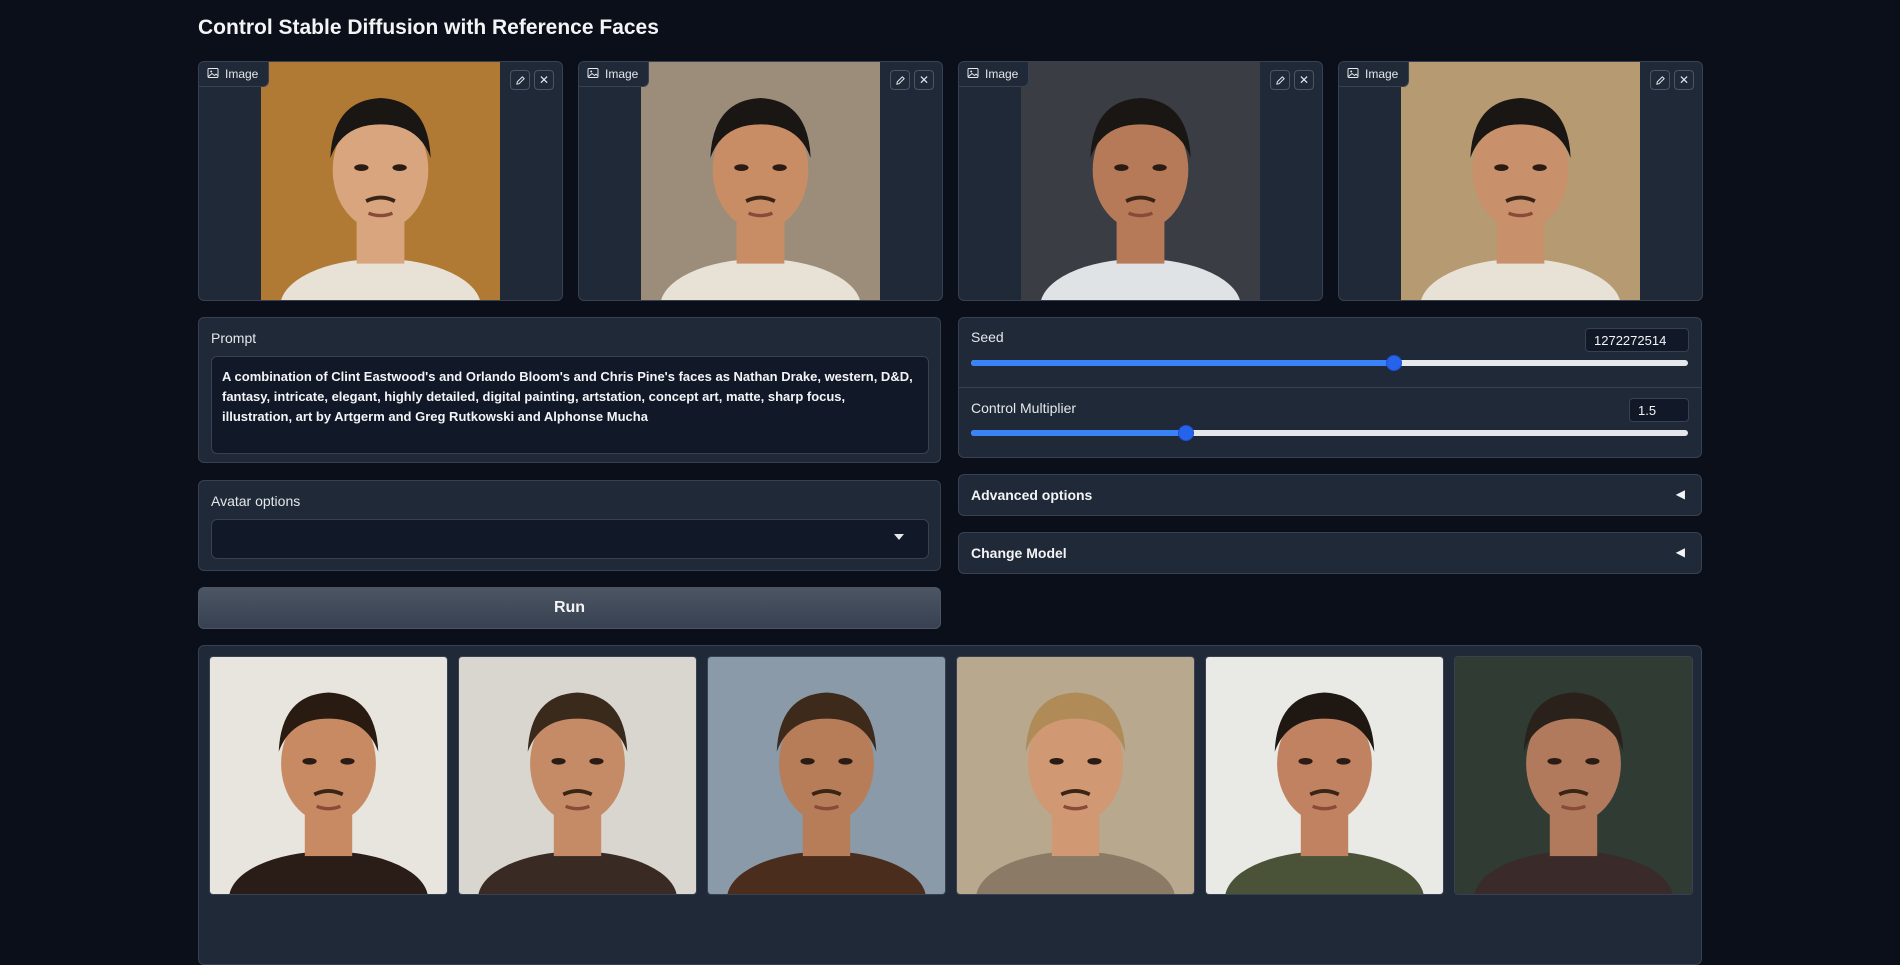 The width and height of the screenshot is (1900, 965). I want to click on avatar-options-panel: Avatar options, so click(569, 525).